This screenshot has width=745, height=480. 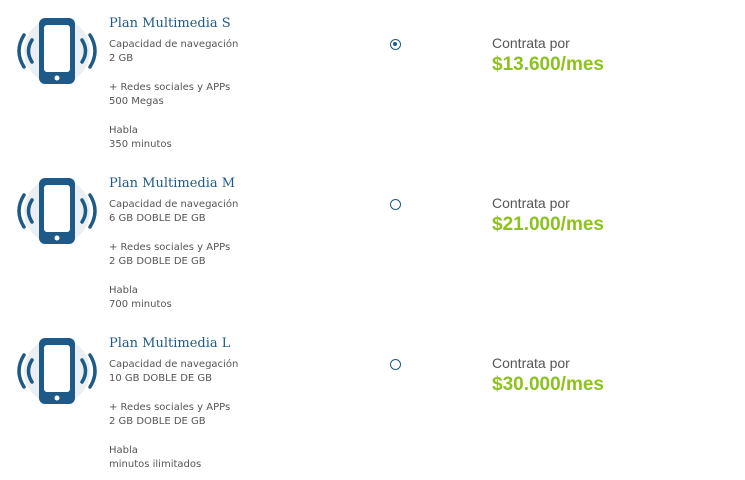 What do you see at coordinates (172, 183) in the screenshot?
I see `plan-title: Plan Multimedia M` at bounding box center [172, 183].